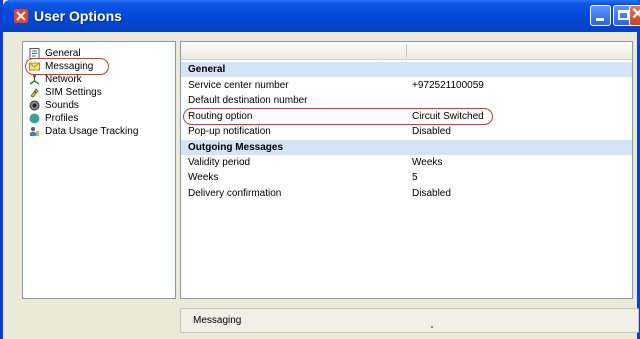 The image size is (640, 339). I want to click on setting-row-weeks: Weeks 5, so click(406, 177).